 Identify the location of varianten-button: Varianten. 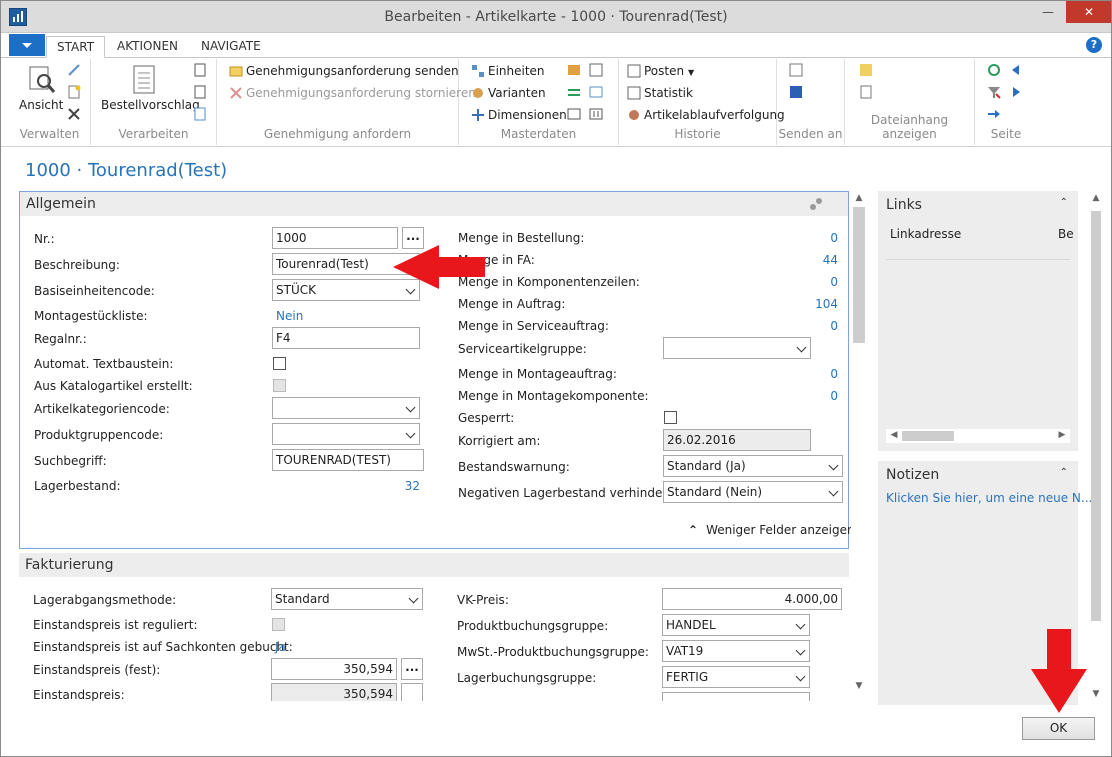
(508, 93).